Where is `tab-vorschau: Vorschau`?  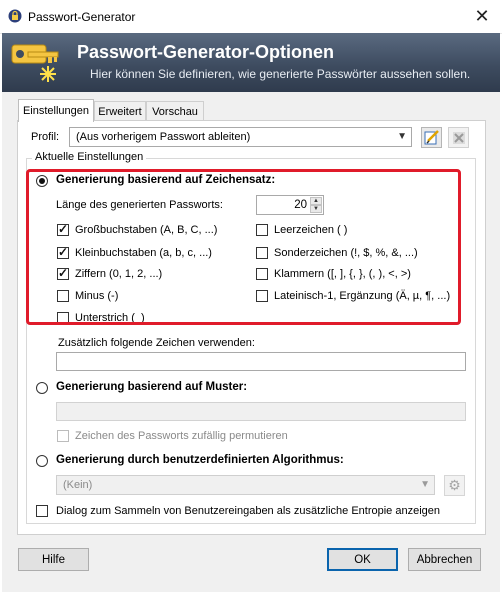 tab-vorschau: Vorschau is located at coordinates (175, 111).